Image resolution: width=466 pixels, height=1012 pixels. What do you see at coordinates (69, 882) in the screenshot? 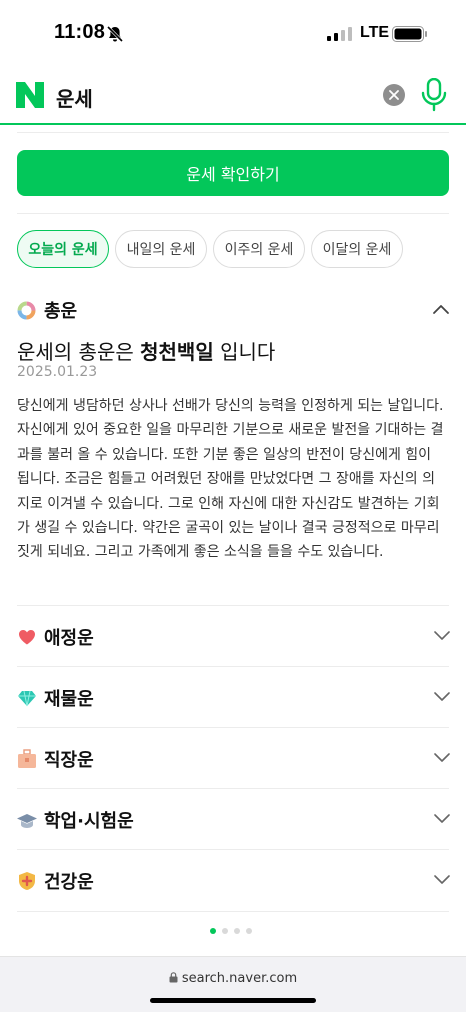
I see `category-label: 건강운` at bounding box center [69, 882].